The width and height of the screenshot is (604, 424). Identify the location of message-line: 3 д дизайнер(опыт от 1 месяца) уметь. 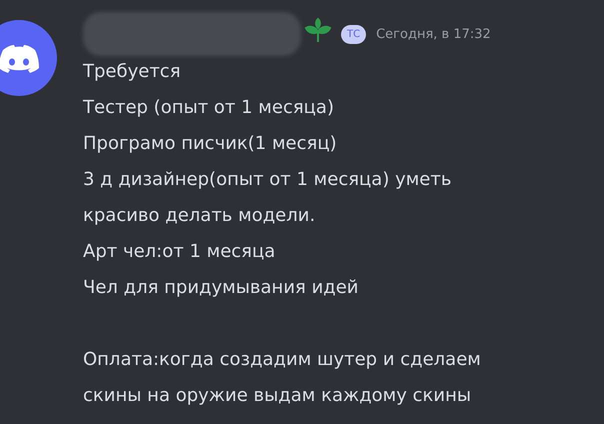
(267, 180).